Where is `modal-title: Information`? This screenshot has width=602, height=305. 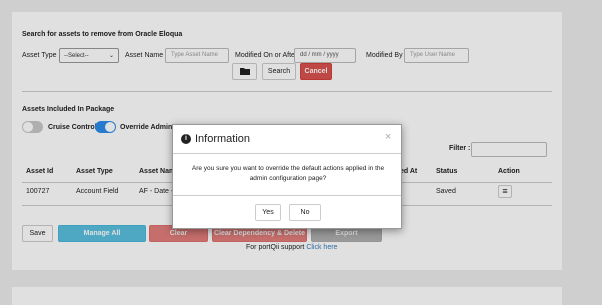
modal-title: Information is located at coordinates (223, 139).